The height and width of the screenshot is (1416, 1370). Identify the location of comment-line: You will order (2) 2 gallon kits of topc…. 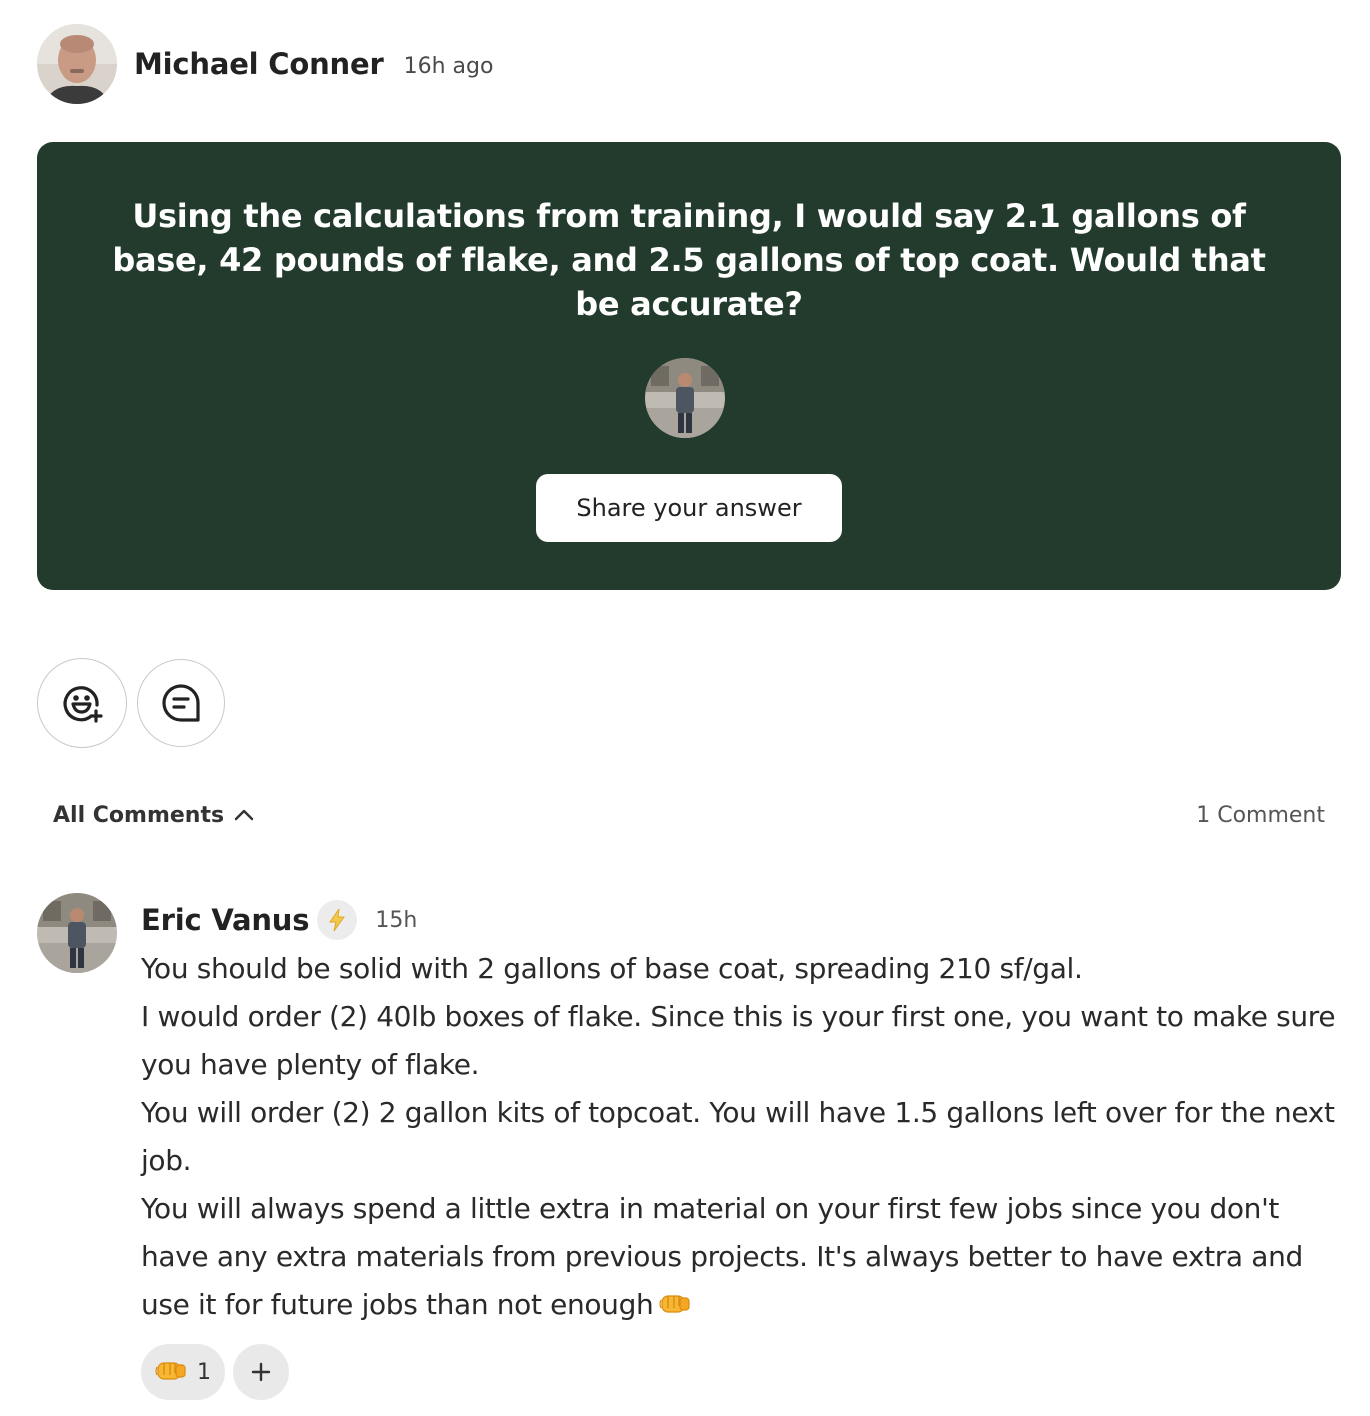
(738, 1136).